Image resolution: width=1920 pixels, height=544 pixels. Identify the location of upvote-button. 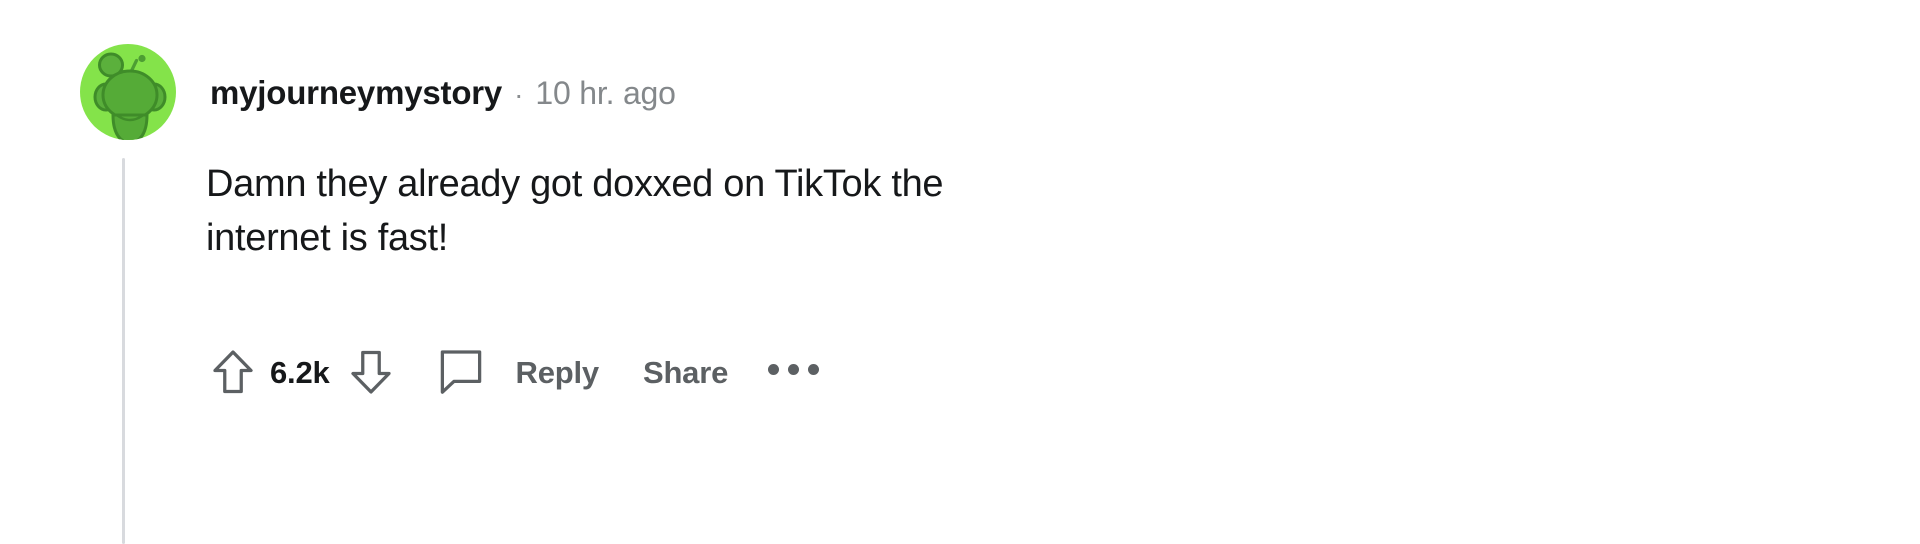
(233, 372).